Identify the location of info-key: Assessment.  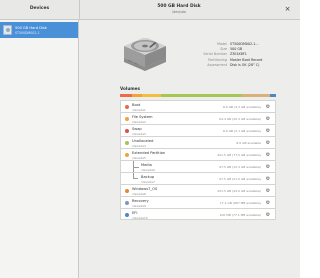
(217, 64).